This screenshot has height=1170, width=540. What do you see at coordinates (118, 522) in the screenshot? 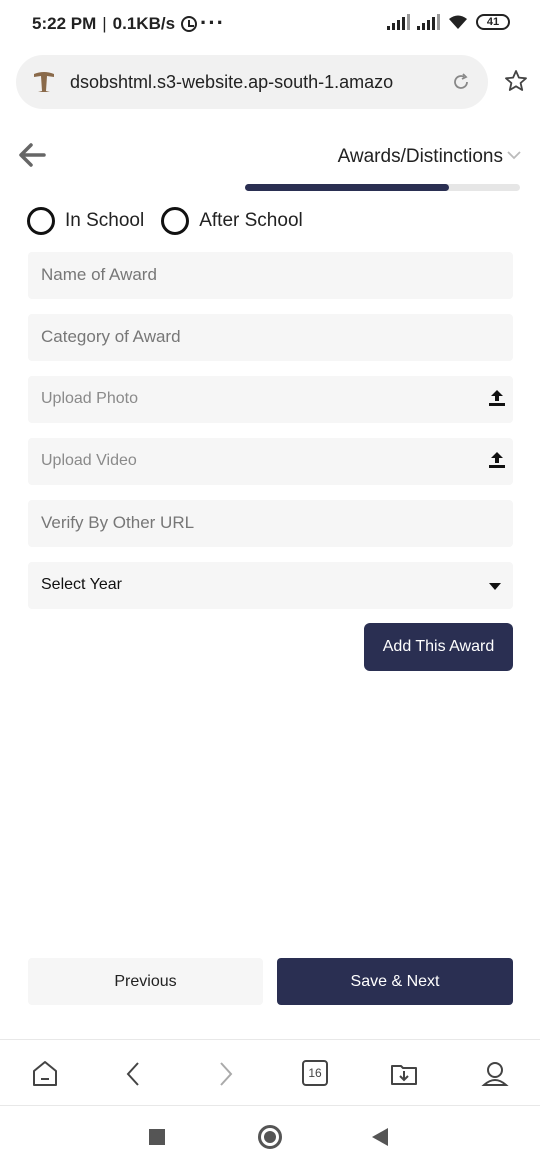
I see `verify-url-placeholder: Verify By Other URL` at bounding box center [118, 522].